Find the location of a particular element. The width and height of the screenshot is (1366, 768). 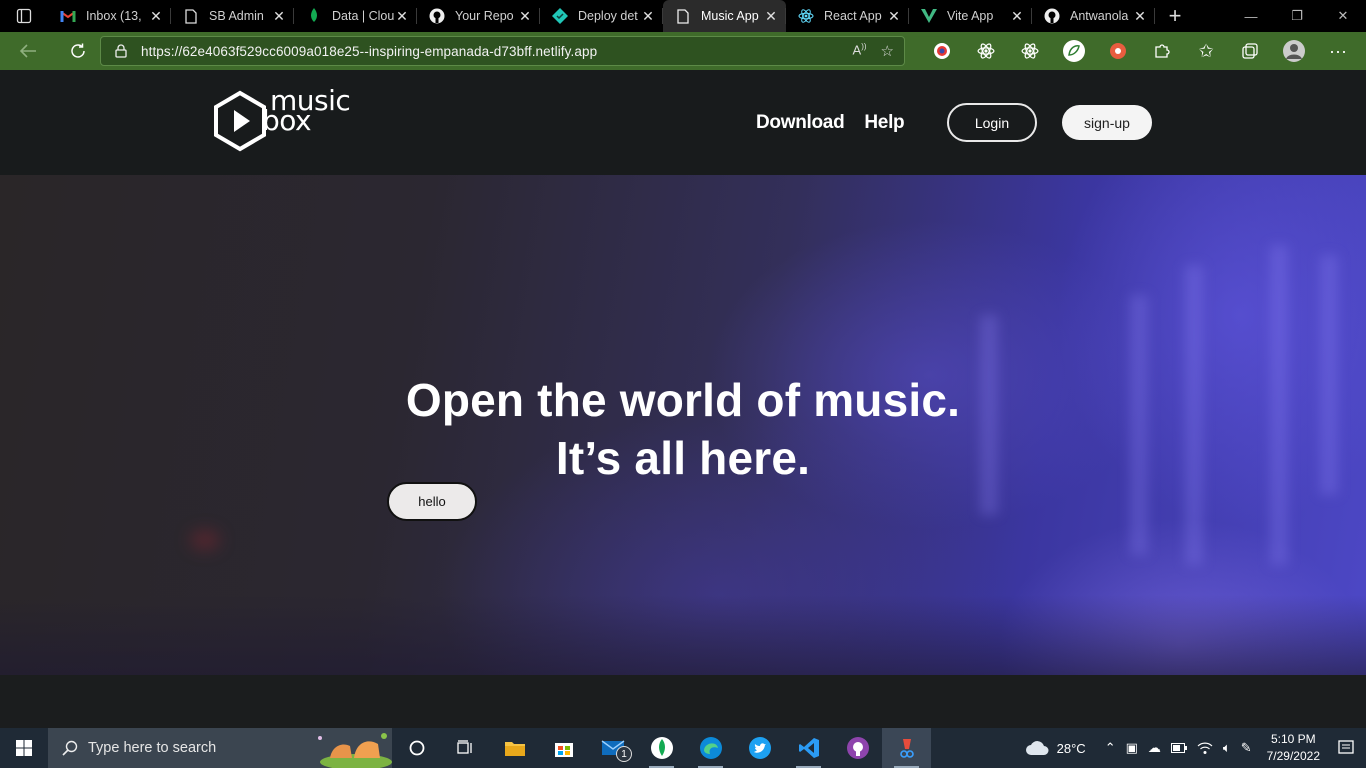

system-tray: 28°C ⌃ ▣ ☁ 🔈︎ ✎ 5:10 PM 7/29/2022 is located at coordinates (1193, 748).